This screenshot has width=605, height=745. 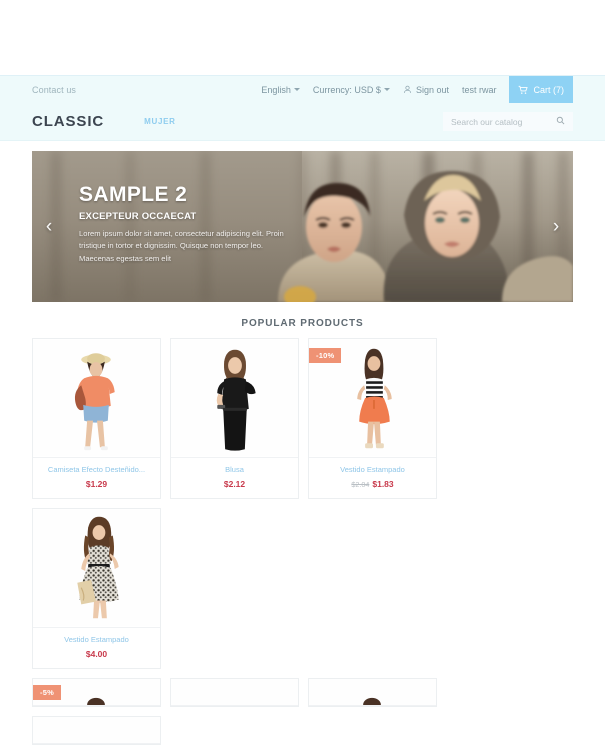 I want to click on cart-button: Cart (7), so click(x=541, y=89).